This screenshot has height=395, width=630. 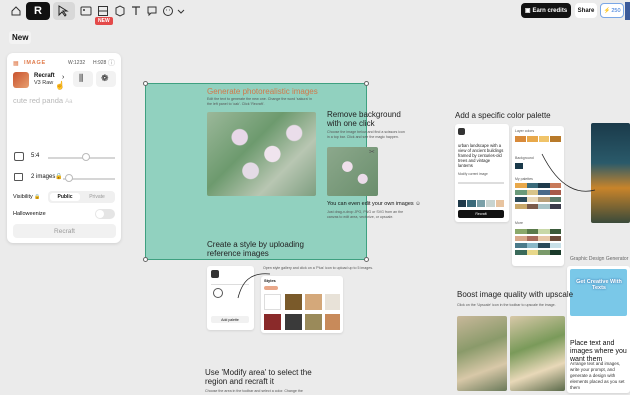 What do you see at coordinates (64, 231) in the screenshot?
I see `recraft-button: Recraft` at bounding box center [64, 231].